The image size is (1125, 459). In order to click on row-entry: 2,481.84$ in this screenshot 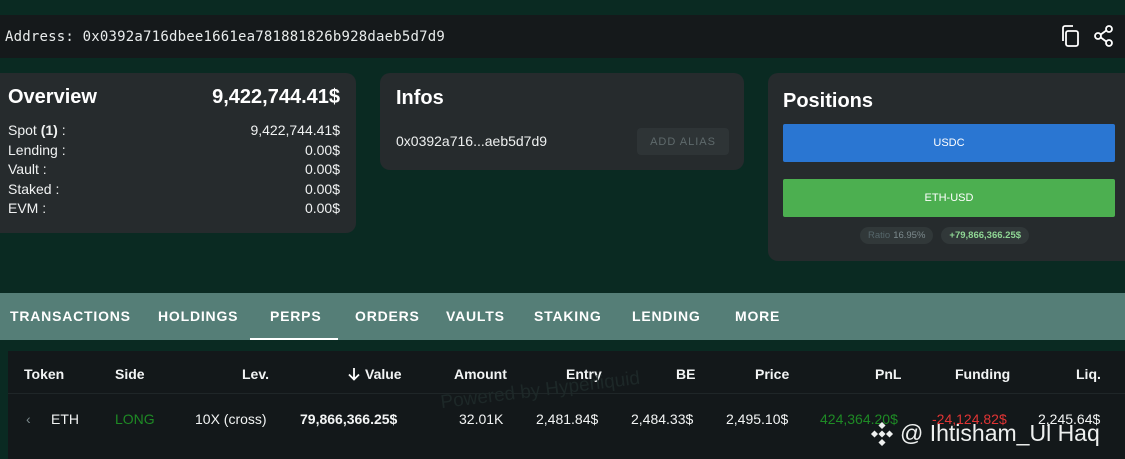, I will do `click(567, 419)`.